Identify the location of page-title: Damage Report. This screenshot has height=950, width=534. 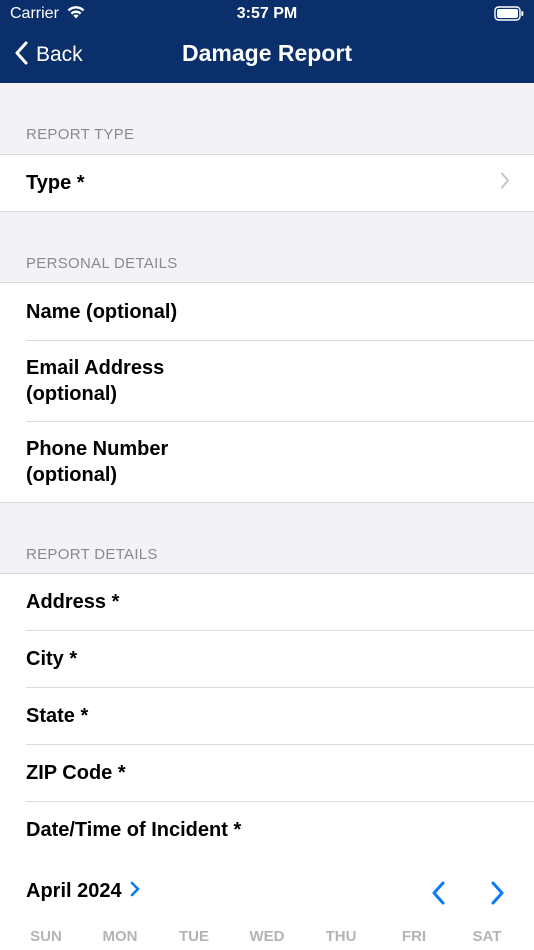
(267, 53).